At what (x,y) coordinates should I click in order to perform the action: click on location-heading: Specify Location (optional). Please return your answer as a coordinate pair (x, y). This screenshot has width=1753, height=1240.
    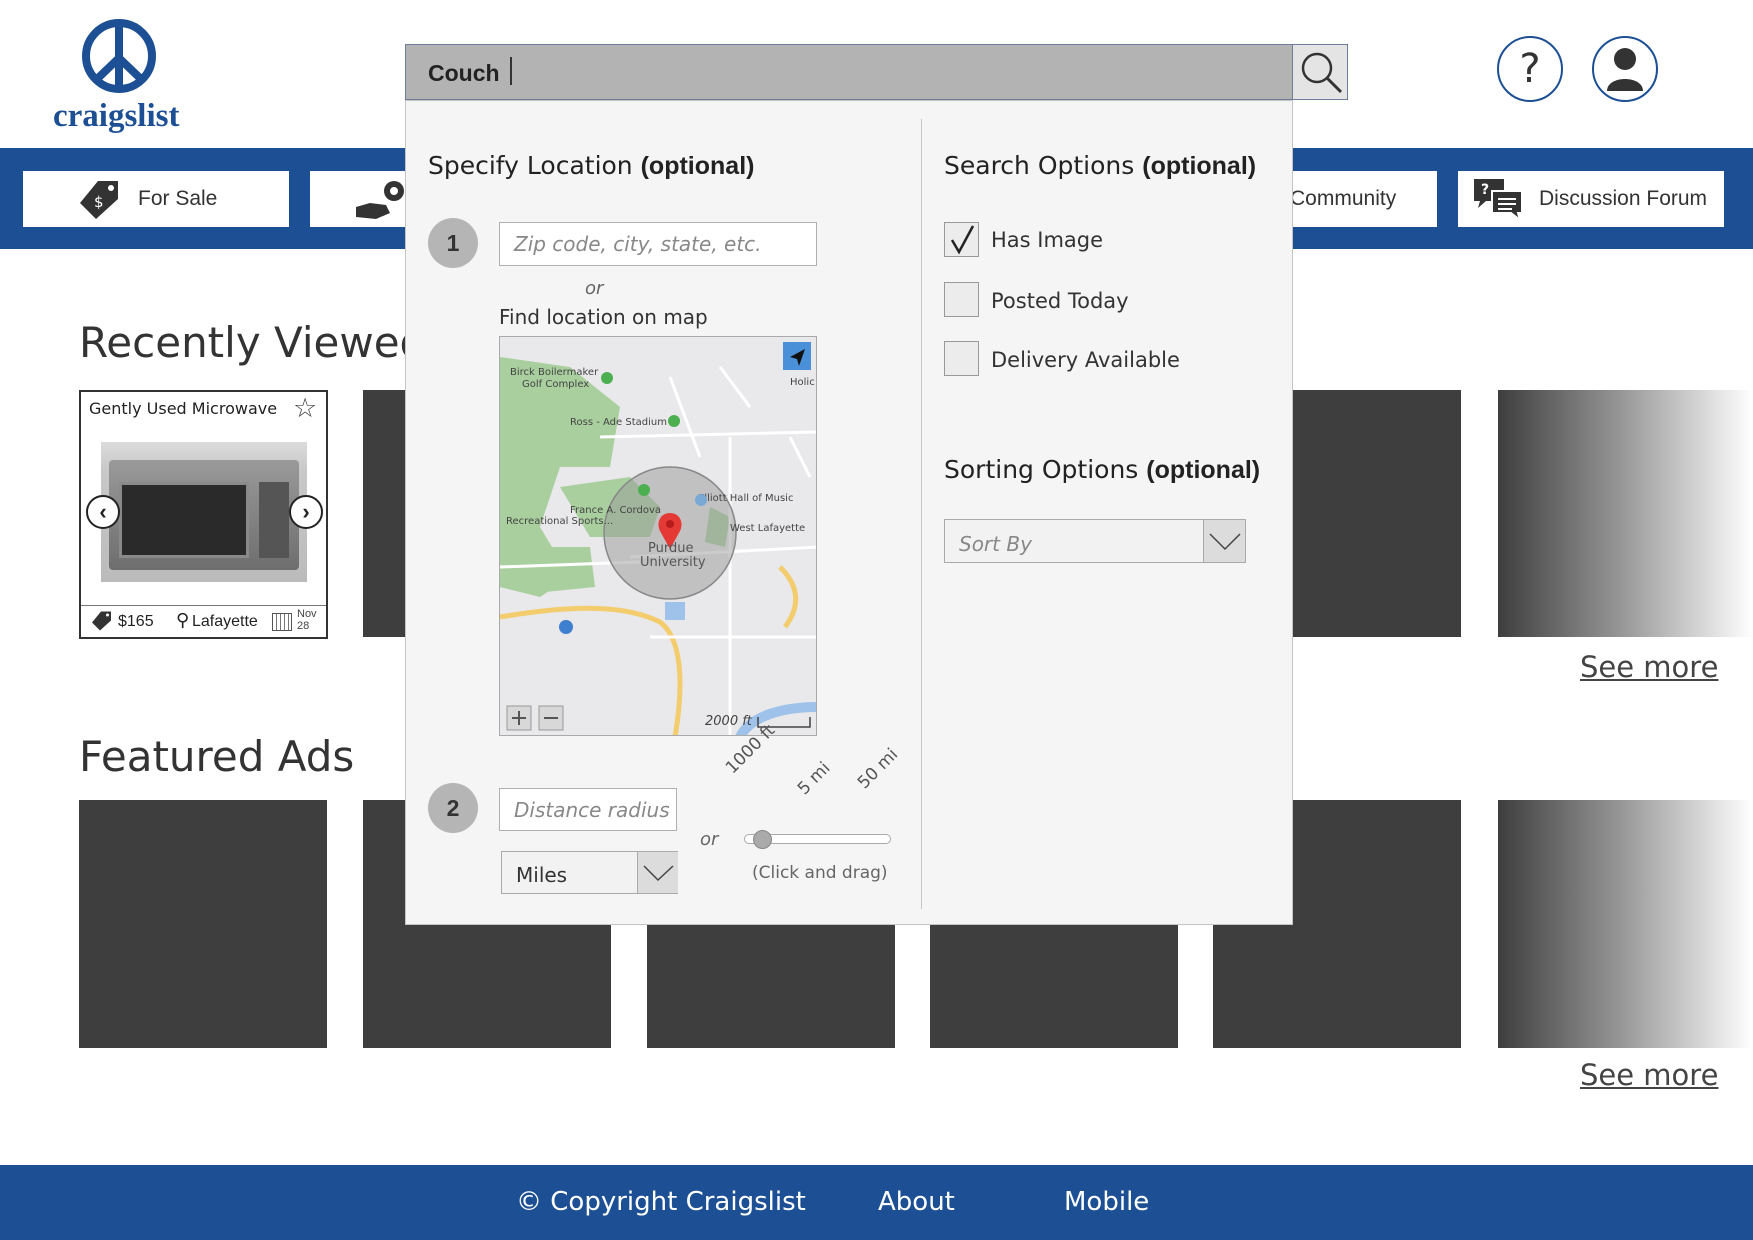
    Looking at the image, I should click on (591, 165).